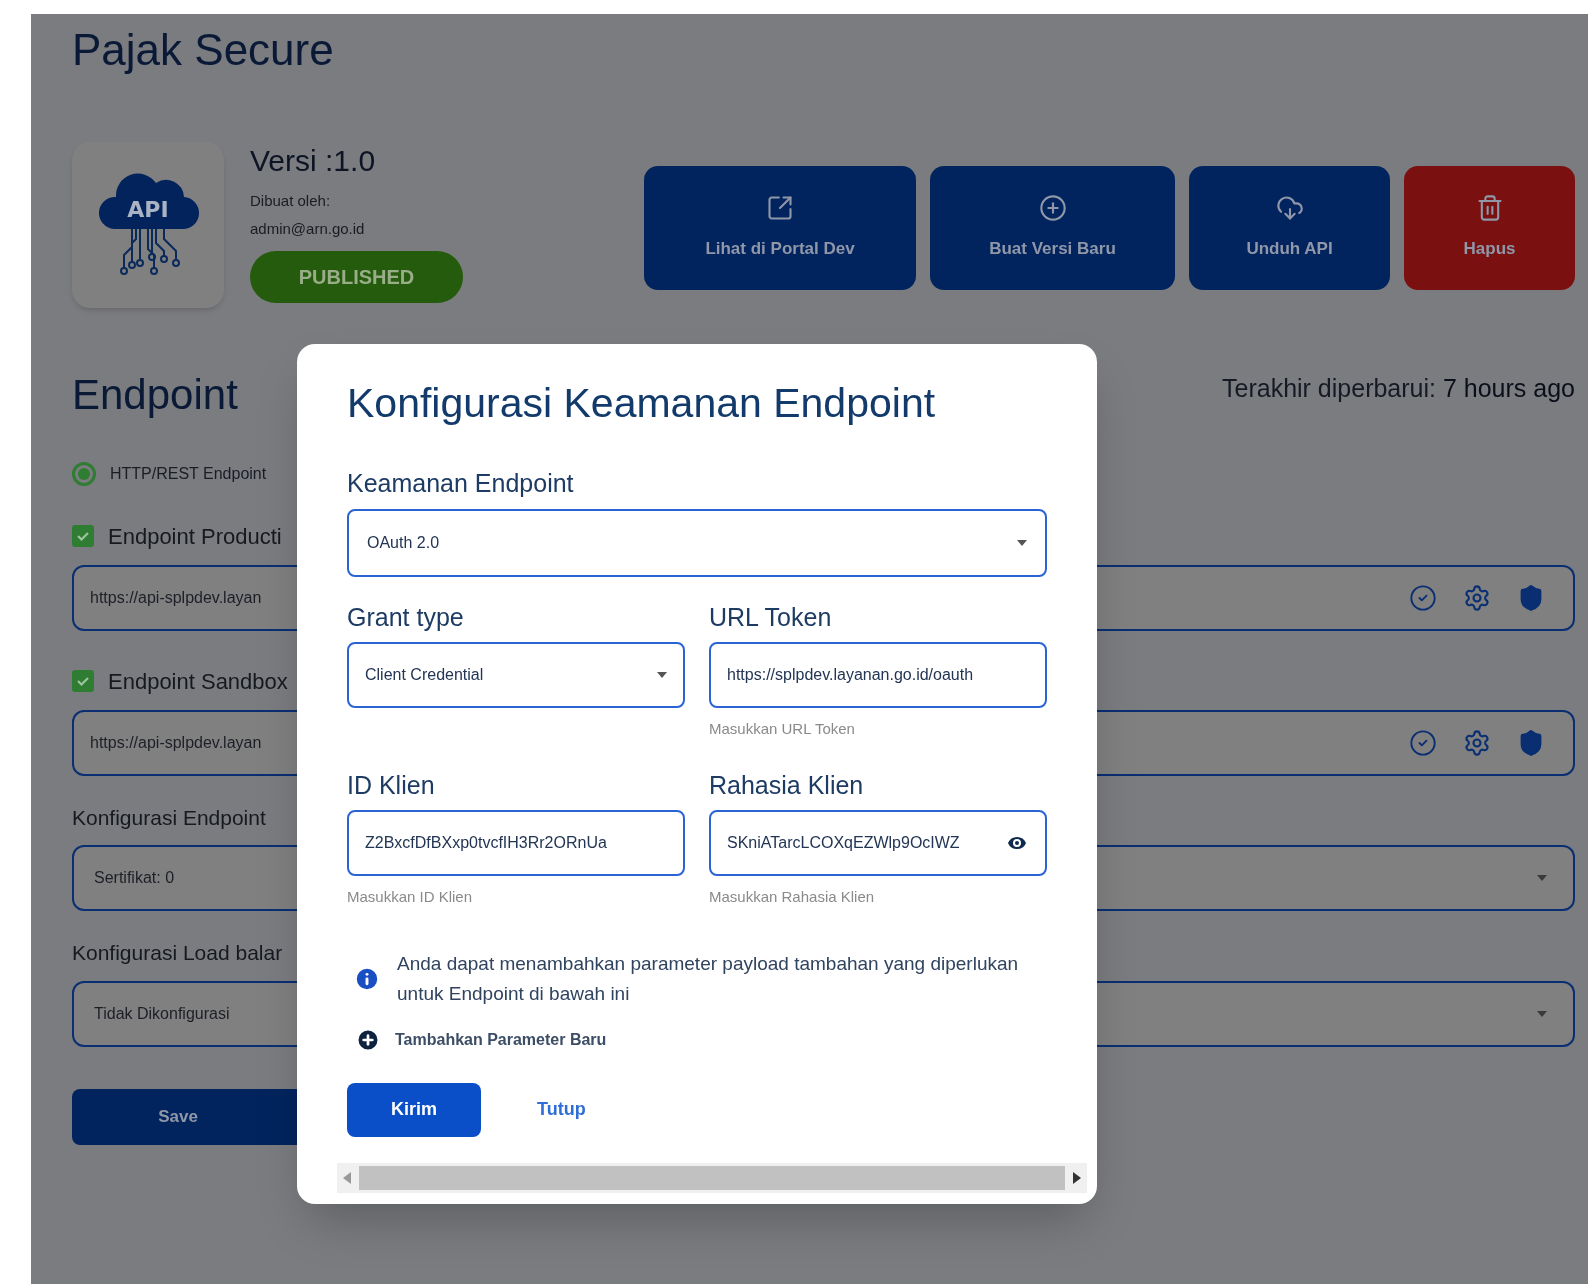  What do you see at coordinates (410, 897) in the screenshot?
I see `helper-text: Masukkan ID Klien` at bounding box center [410, 897].